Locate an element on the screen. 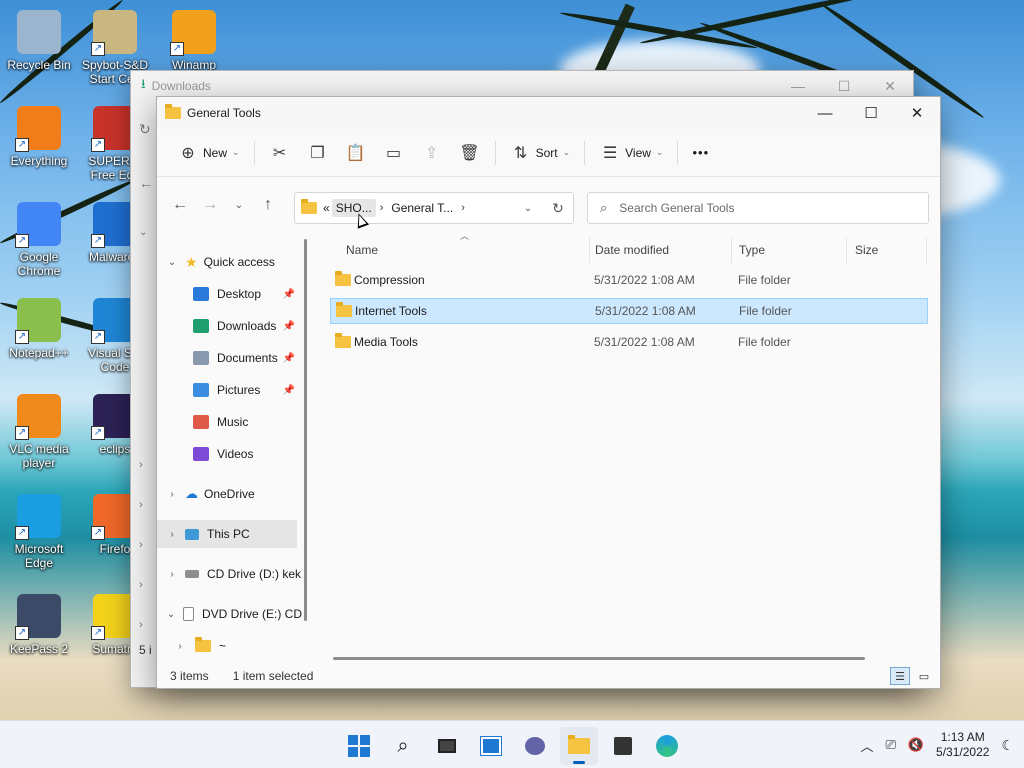 The width and height of the screenshot is (1024, 768). sidebar-item-label: OneDrive is located at coordinates (229, 494).